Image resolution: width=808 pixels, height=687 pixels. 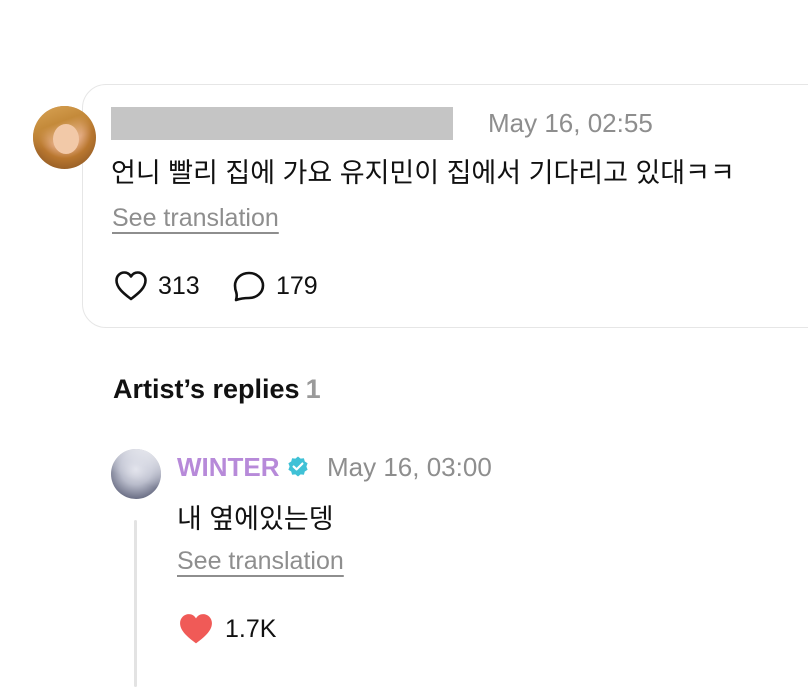 I want to click on post-comment-count: 179, so click(x=297, y=285).